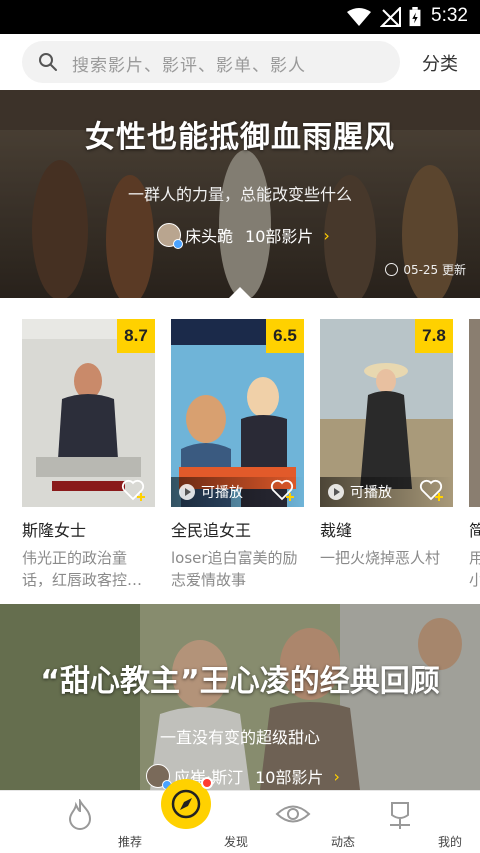 This screenshot has width=480, height=853. I want to click on movie-poster: 6.5 可播放, so click(237, 413).